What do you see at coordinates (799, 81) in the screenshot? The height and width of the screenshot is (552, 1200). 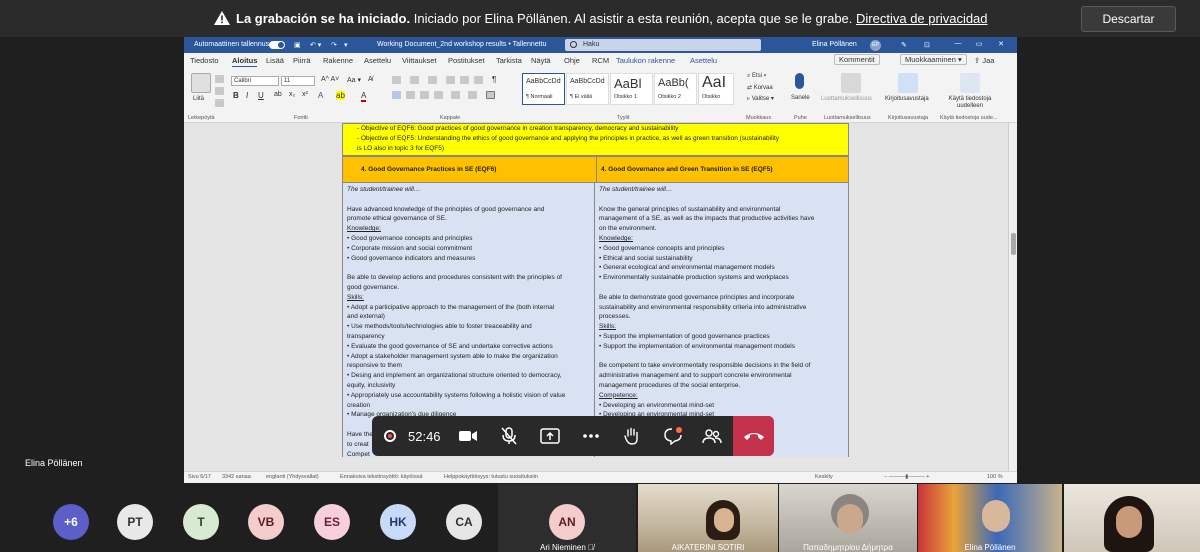 I see `microphone-icon` at bounding box center [799, 81].